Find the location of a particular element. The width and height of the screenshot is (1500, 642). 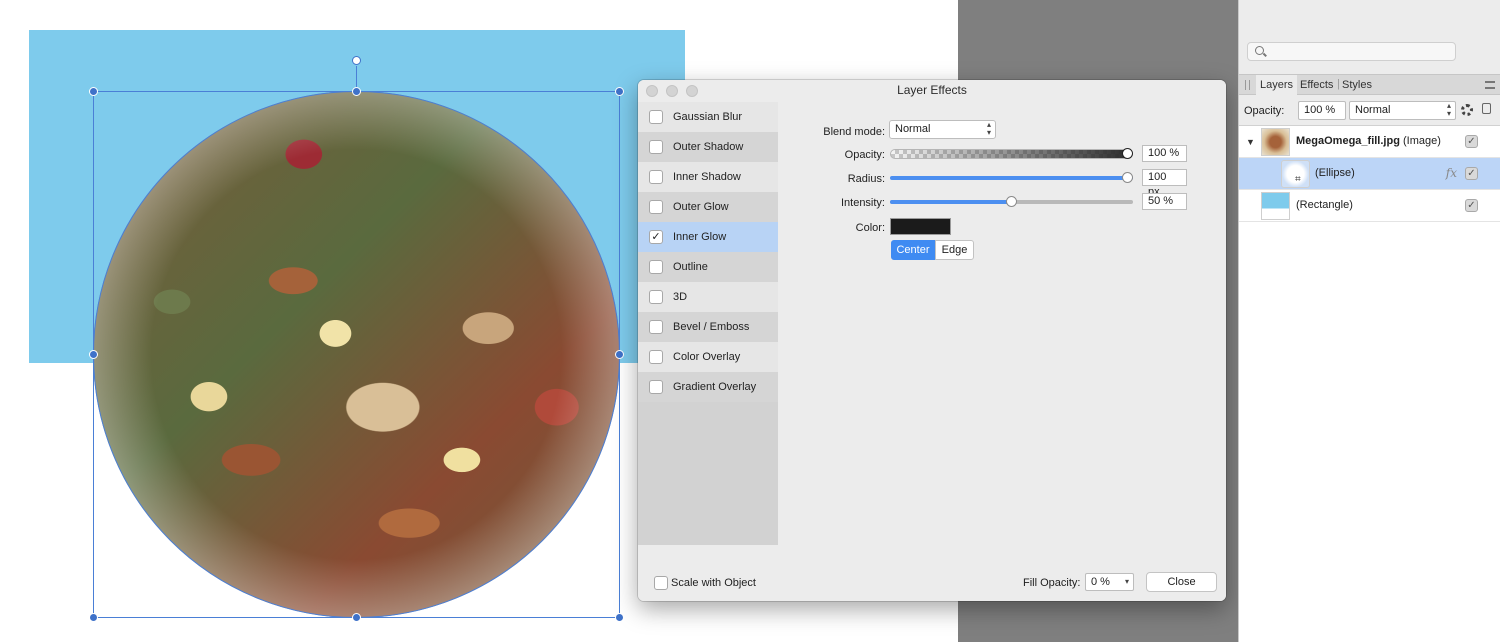

disclosure-triangle-icon: ▼ is located at coordinates (1250, 142).